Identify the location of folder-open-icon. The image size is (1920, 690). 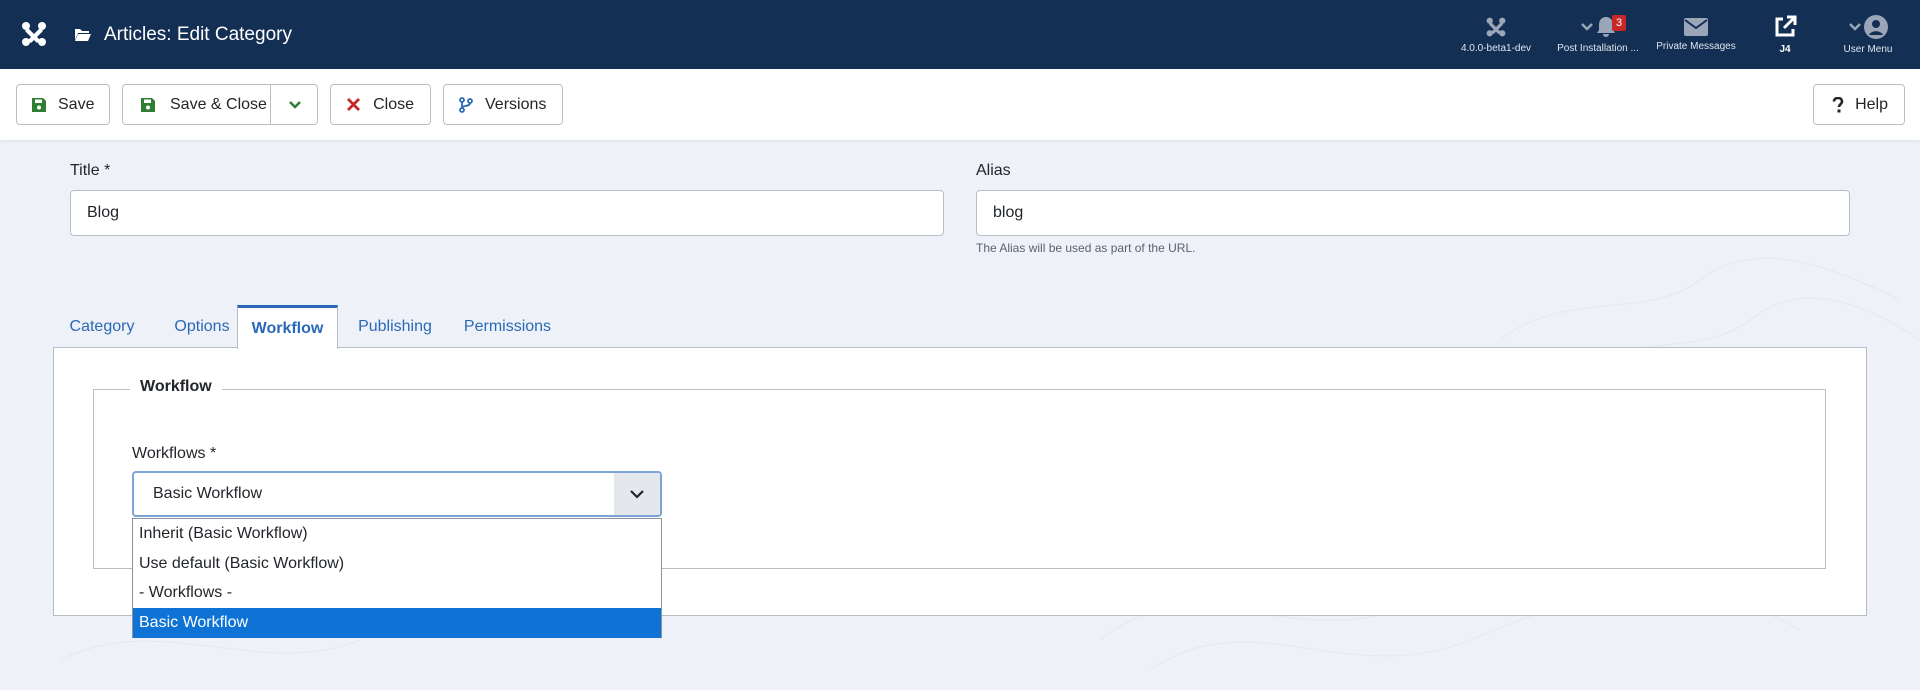
(83, 35).